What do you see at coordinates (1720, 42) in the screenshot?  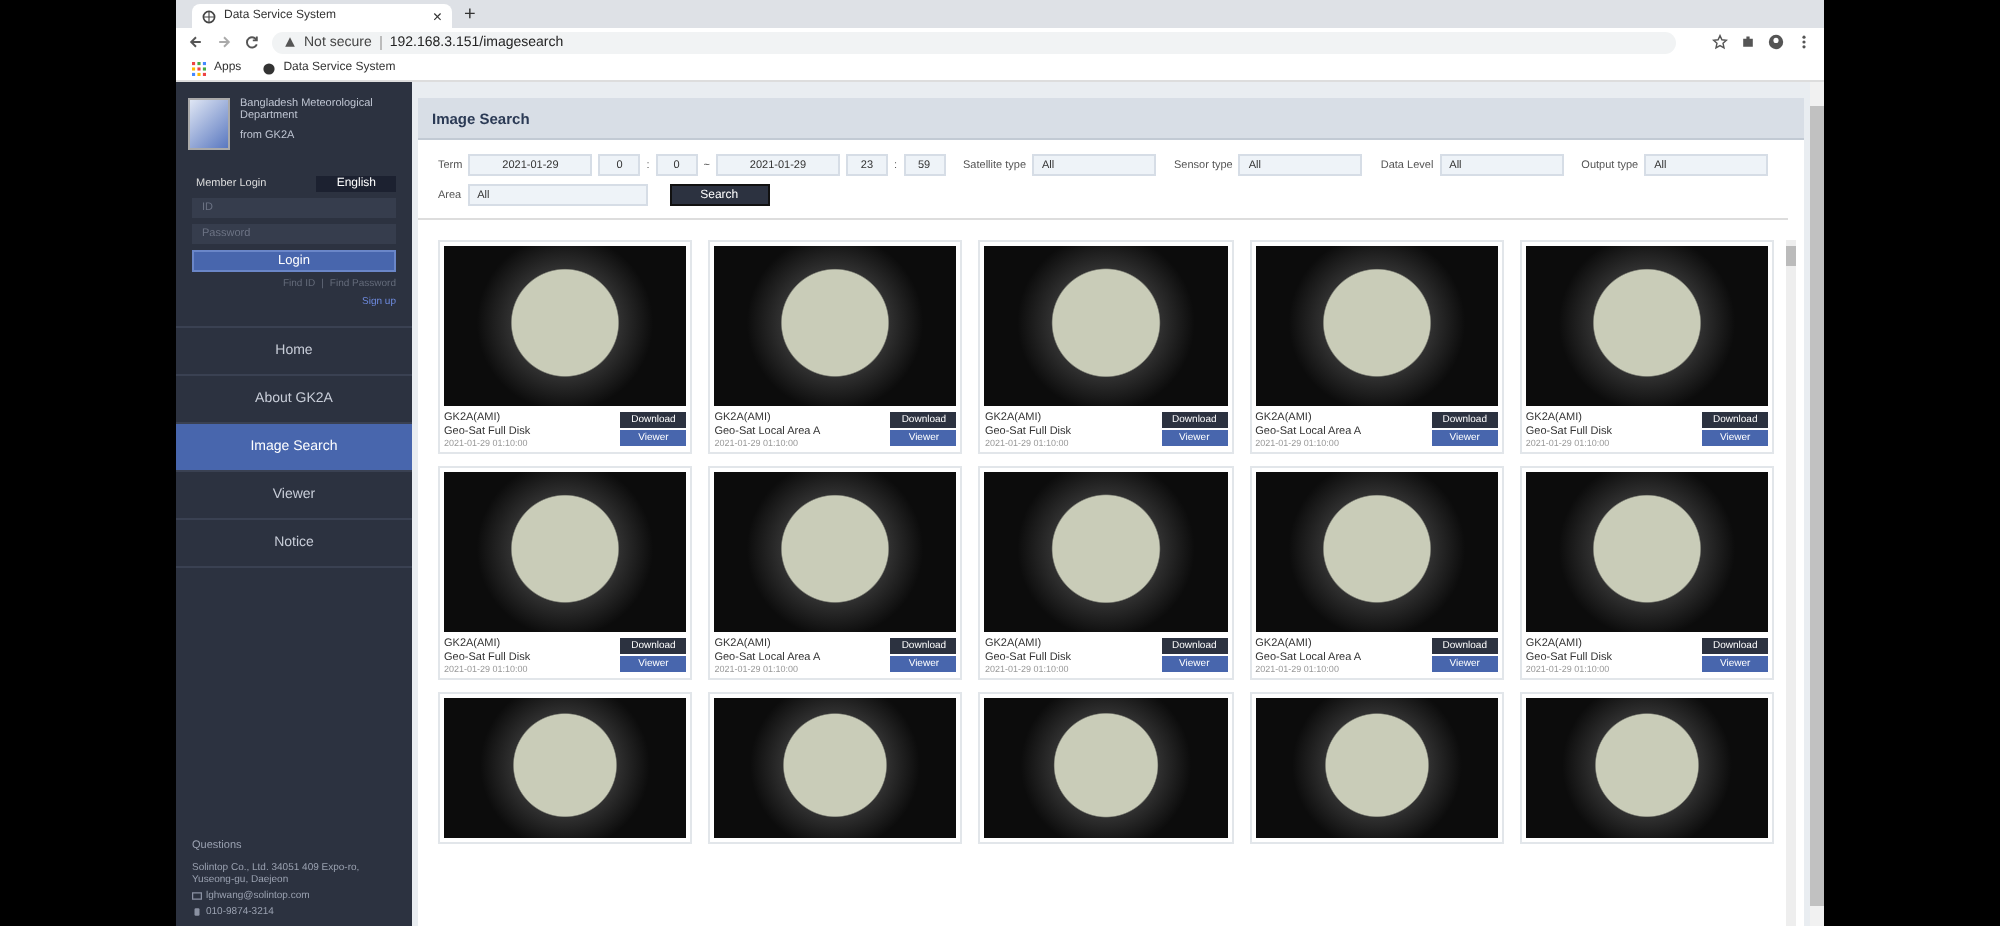 I see `star-icon` at bounding box center [1720, 42].